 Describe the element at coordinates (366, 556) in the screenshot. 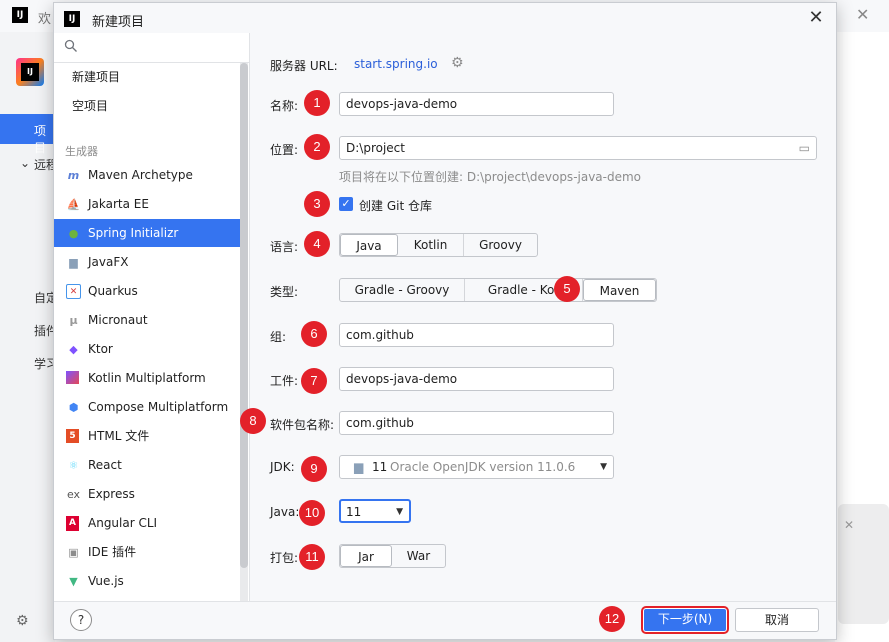

I see `packaging-option-jar: Jar` at that location.